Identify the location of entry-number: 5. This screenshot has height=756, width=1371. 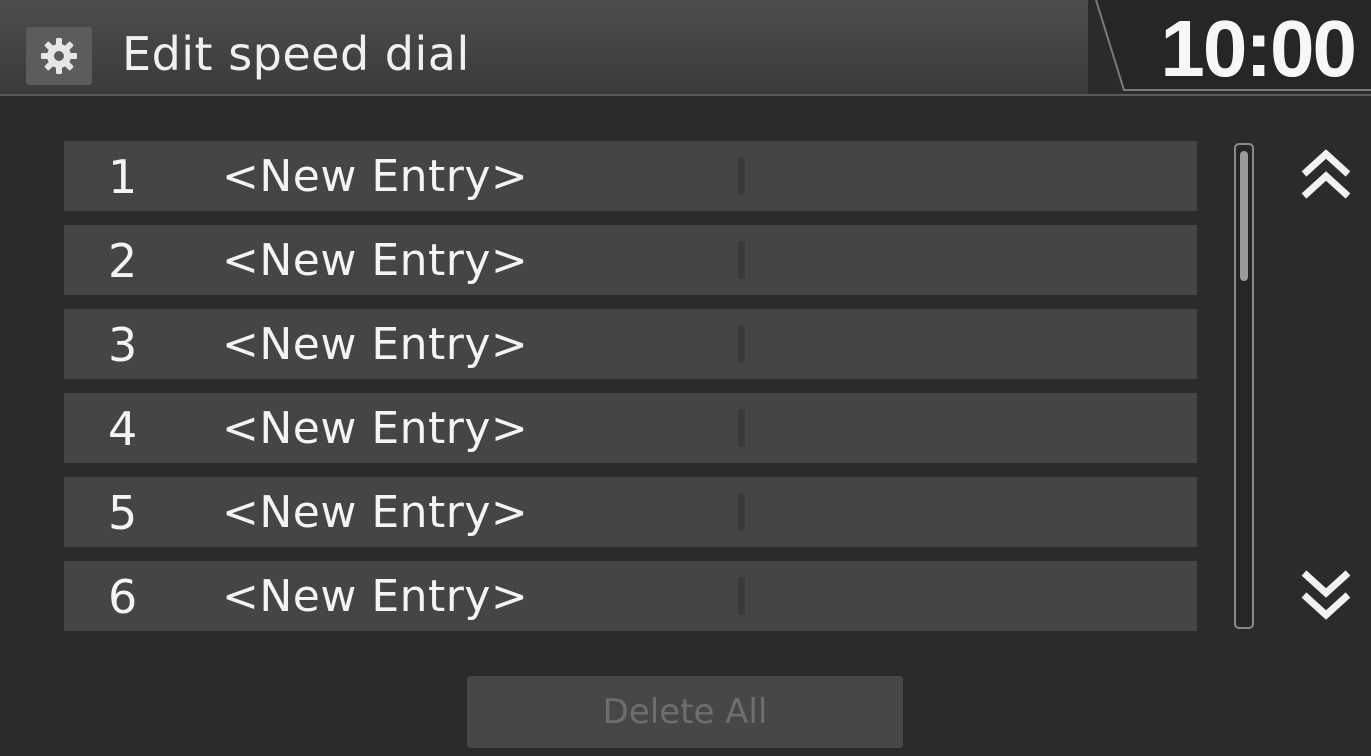
(123, 513).